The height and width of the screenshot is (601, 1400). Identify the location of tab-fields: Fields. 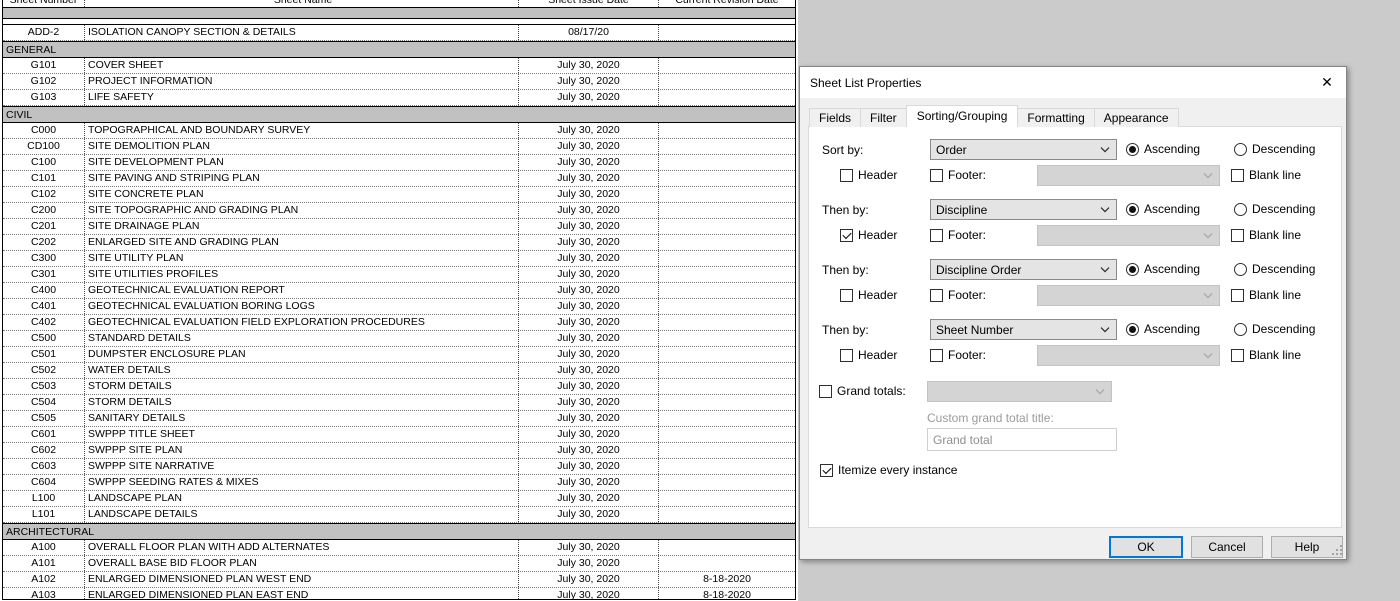
(835, 117).